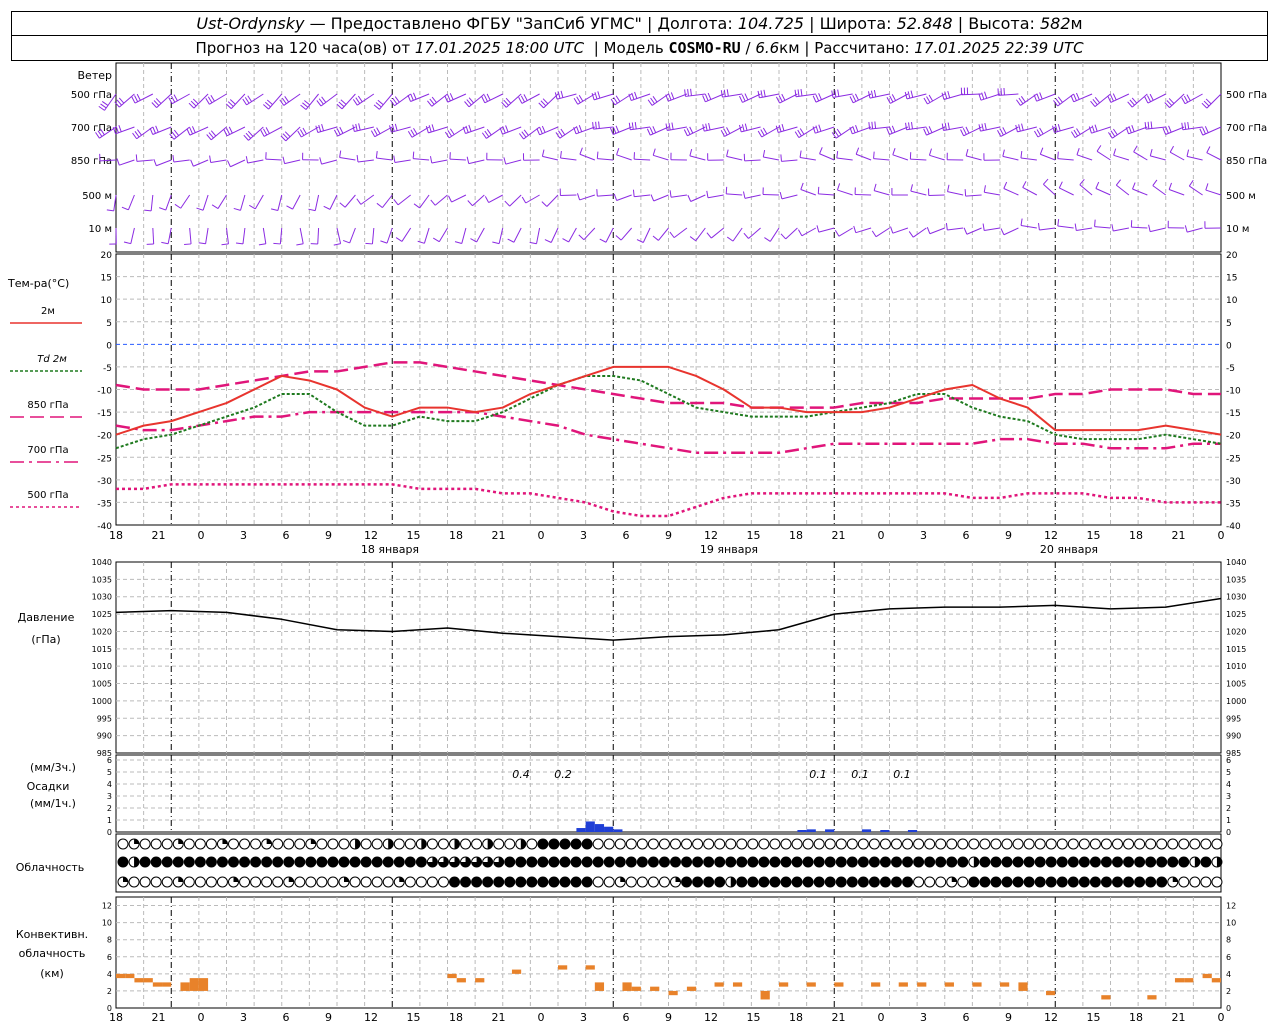 This screenshot has height=1024, width=1280. Describe the element at coordinates (1230, 369) in the screenshot. I see `temp-tick-right: -5` at that location.